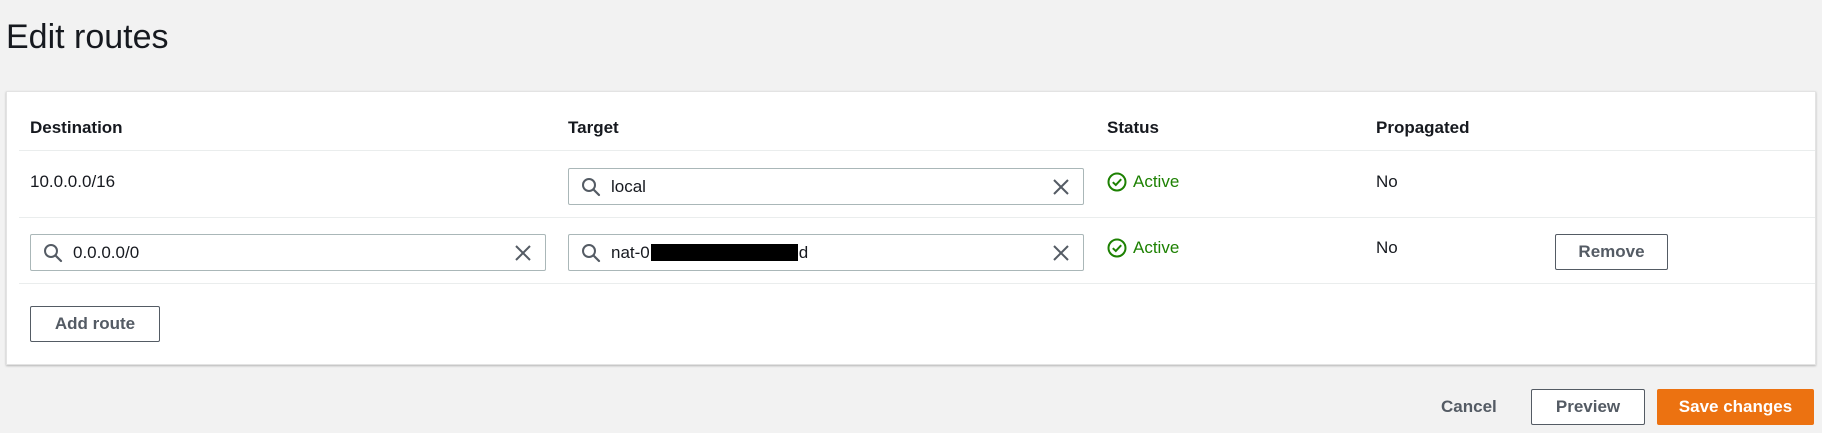 This screenshot has width=1822, height=433. I want to click on target-suffix: d, so click(803, 252).